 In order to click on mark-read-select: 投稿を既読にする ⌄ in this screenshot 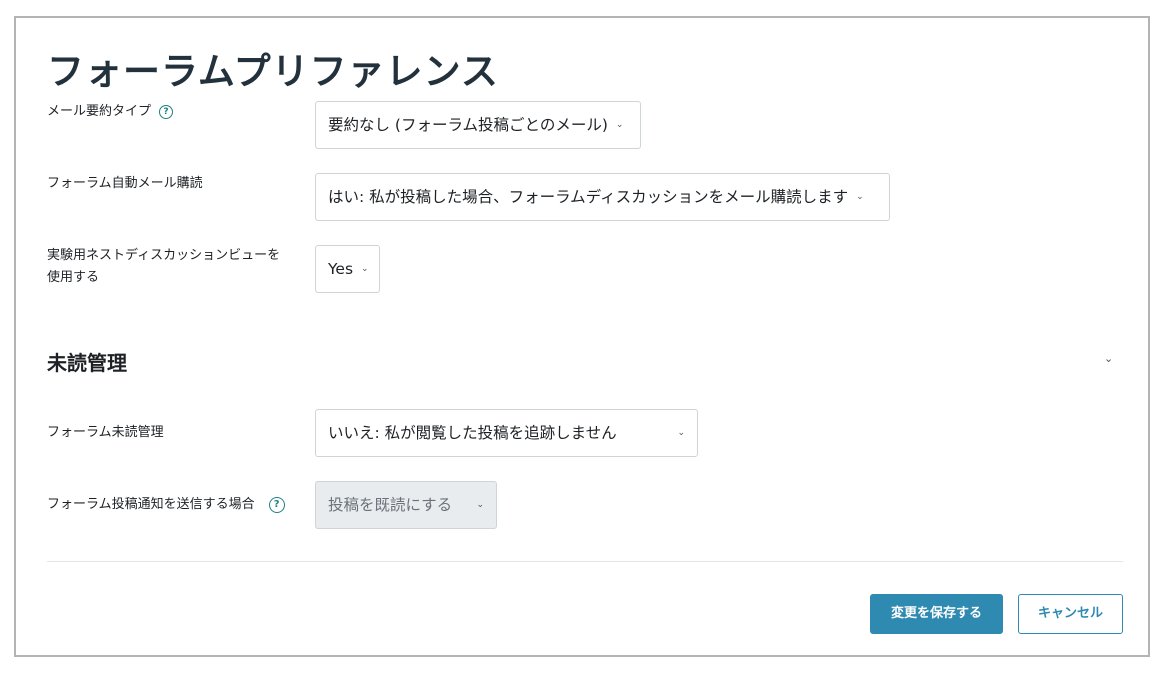, I will do `click(406, 505)`.